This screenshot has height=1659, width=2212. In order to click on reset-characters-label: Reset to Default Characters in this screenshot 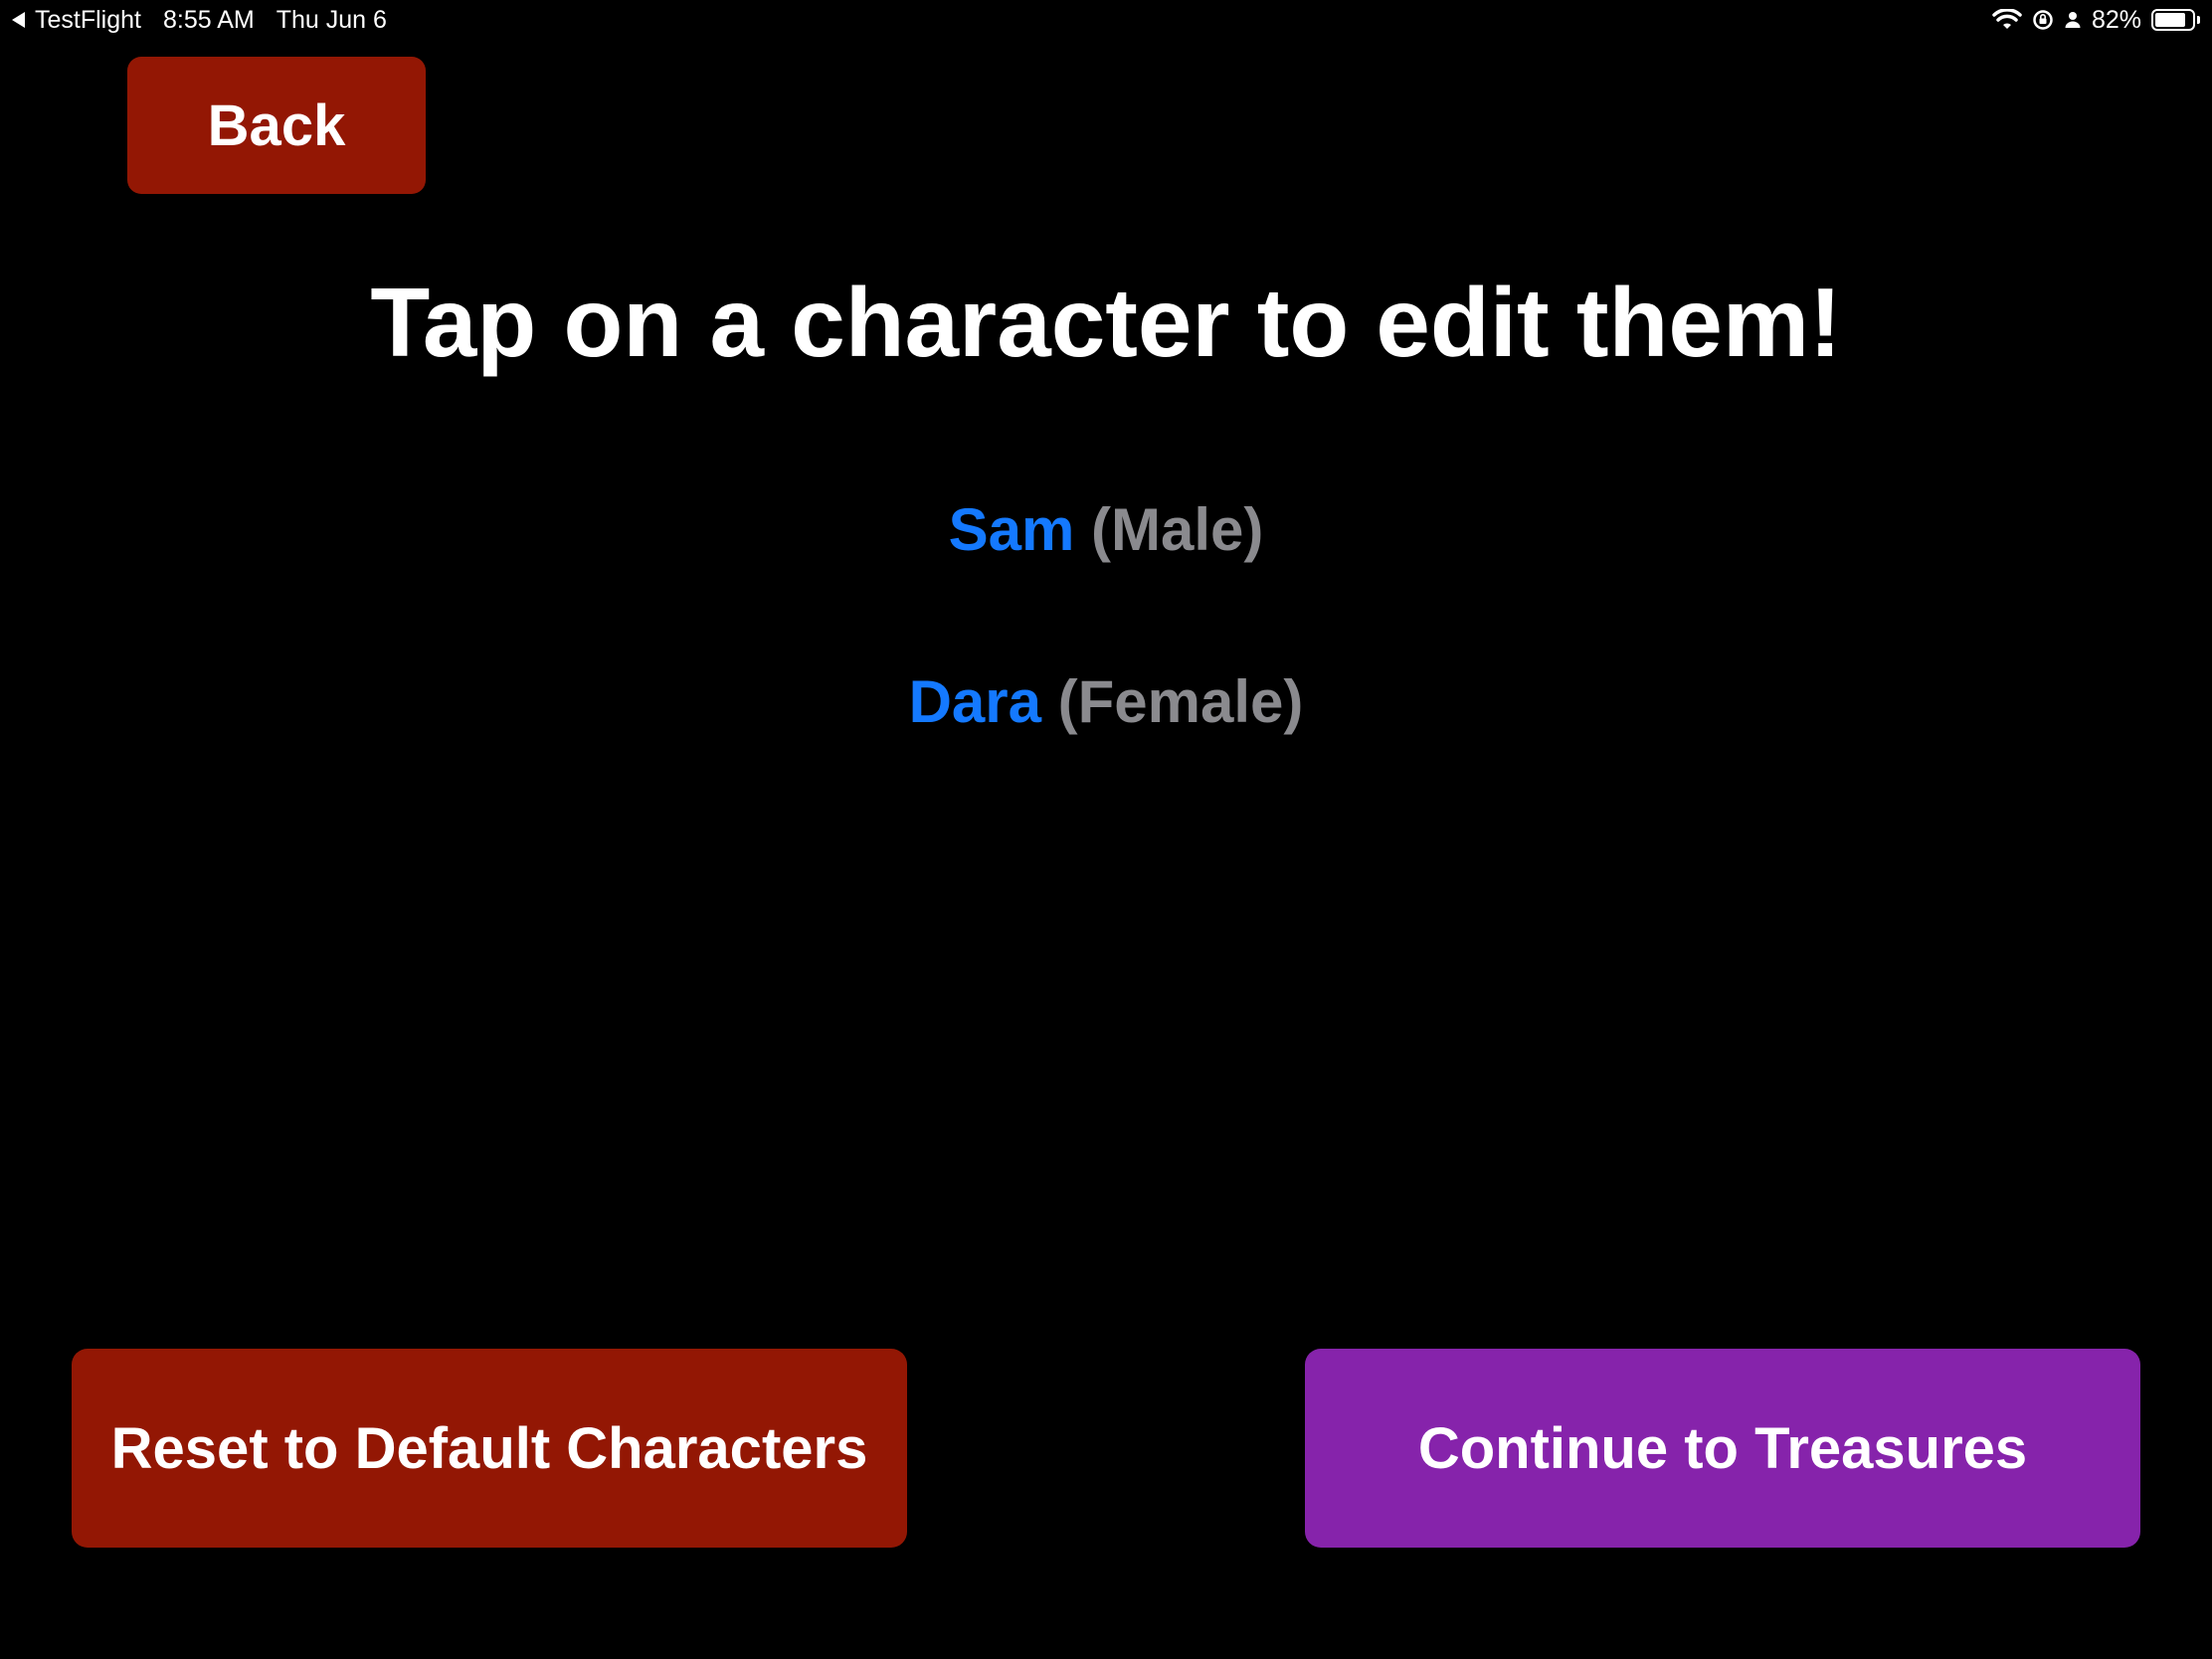, I will do `click(489, 1448)`.